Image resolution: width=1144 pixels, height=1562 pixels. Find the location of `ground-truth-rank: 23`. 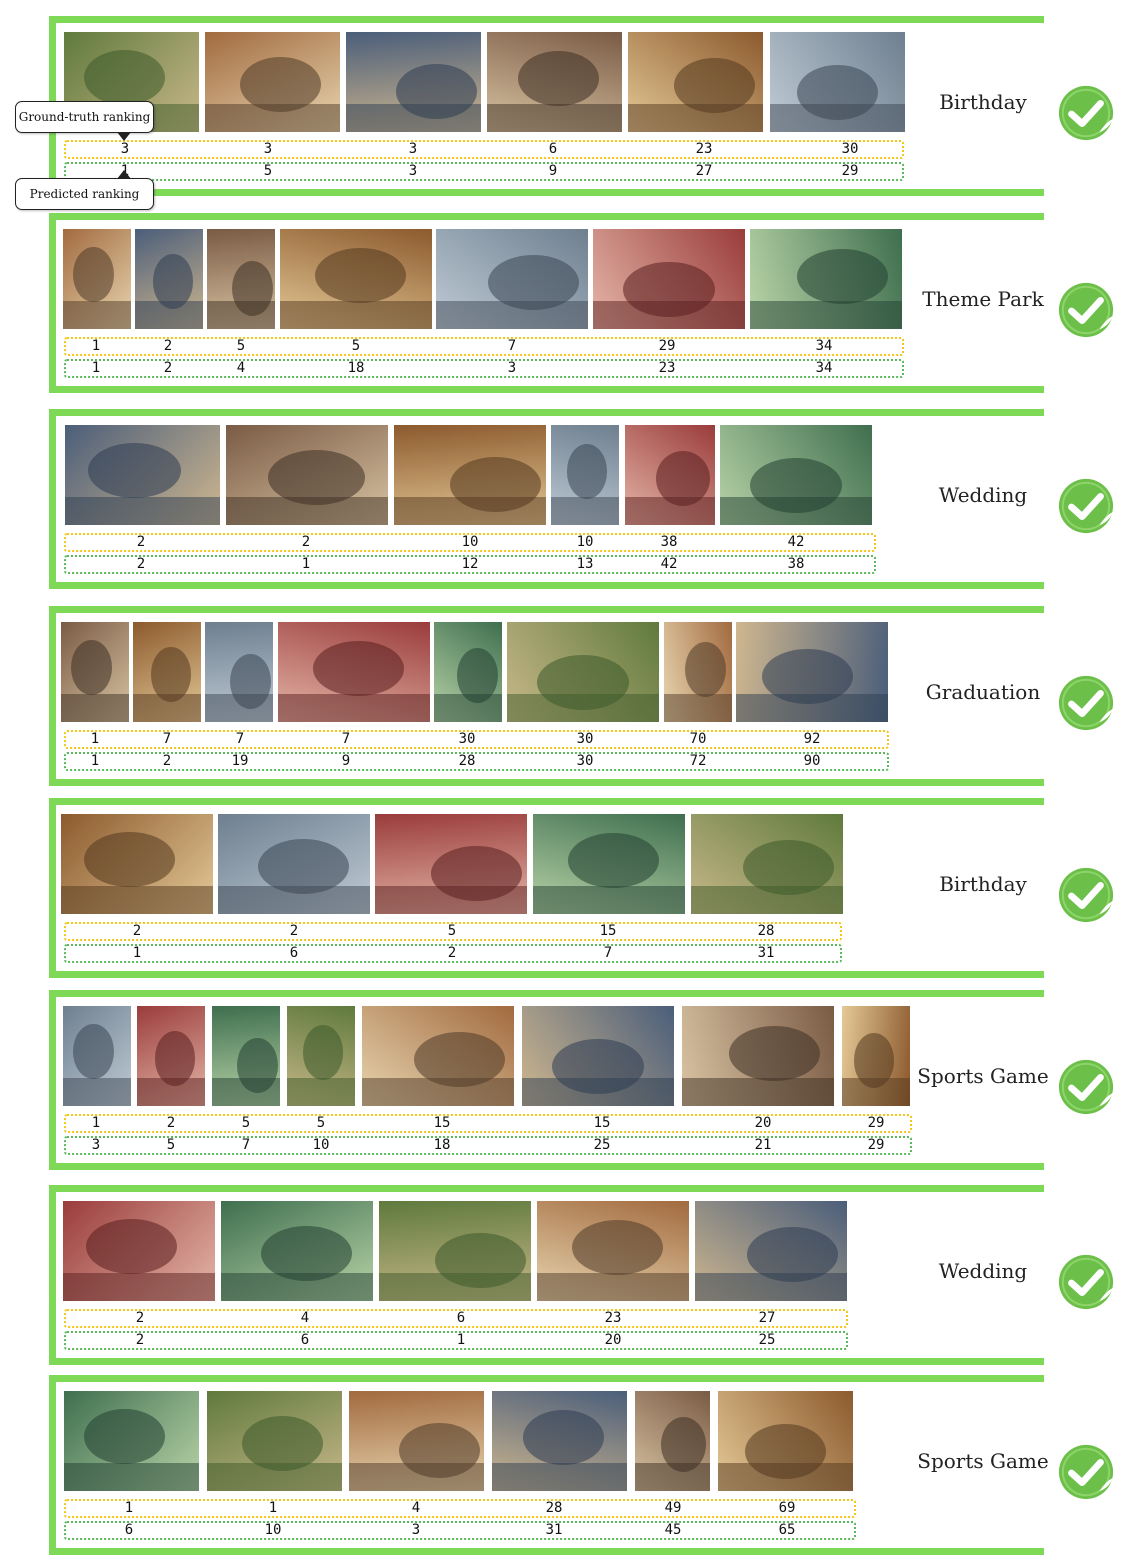

ground-truth-rank: 23 is located at coordinates (613, 1318).